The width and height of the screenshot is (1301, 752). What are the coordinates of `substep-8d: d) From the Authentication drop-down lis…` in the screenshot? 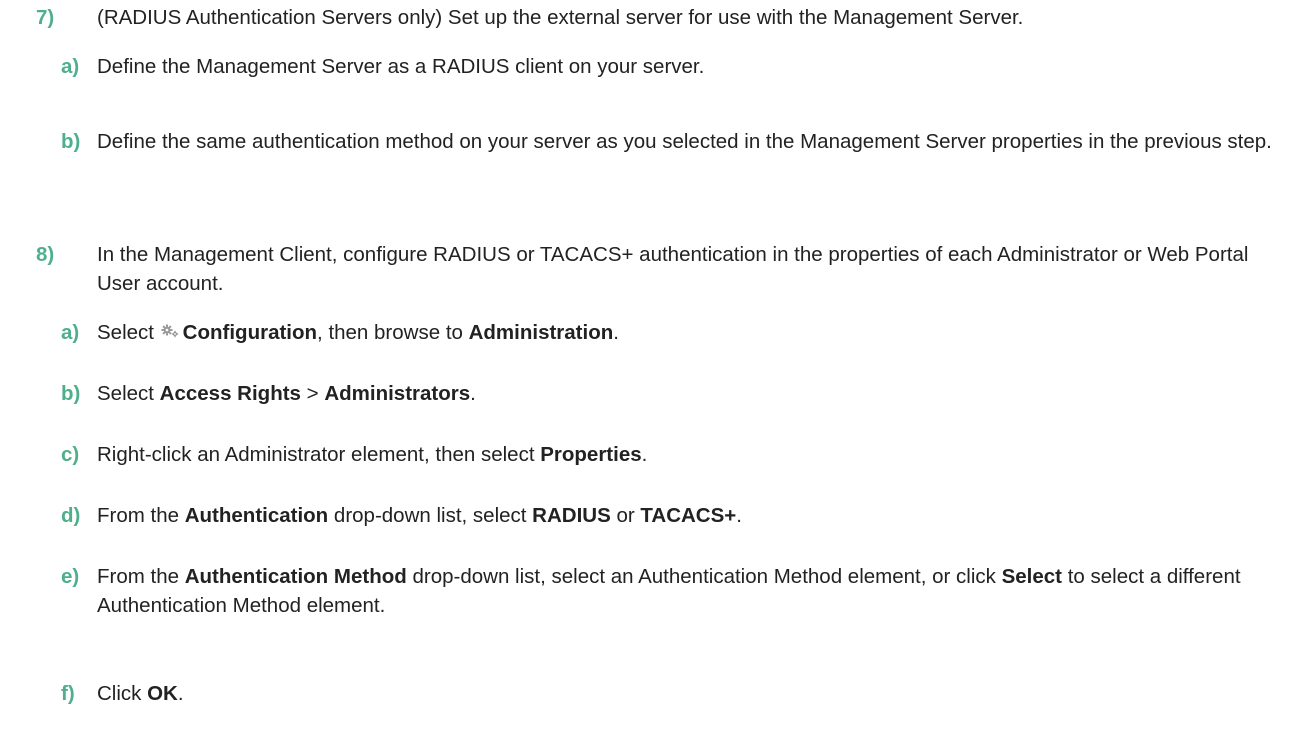 It's located at (674, 515).